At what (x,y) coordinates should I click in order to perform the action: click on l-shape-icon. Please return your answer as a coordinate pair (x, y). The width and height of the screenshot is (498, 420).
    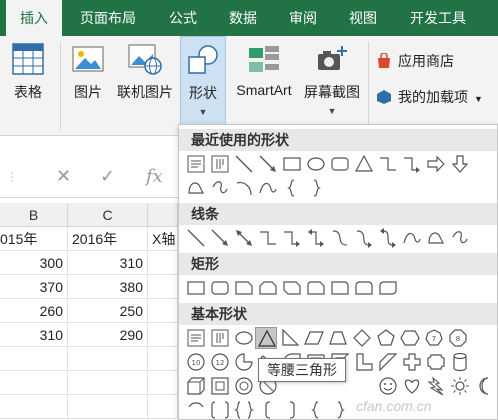
    Looking at the image, I should click on (364, 362).